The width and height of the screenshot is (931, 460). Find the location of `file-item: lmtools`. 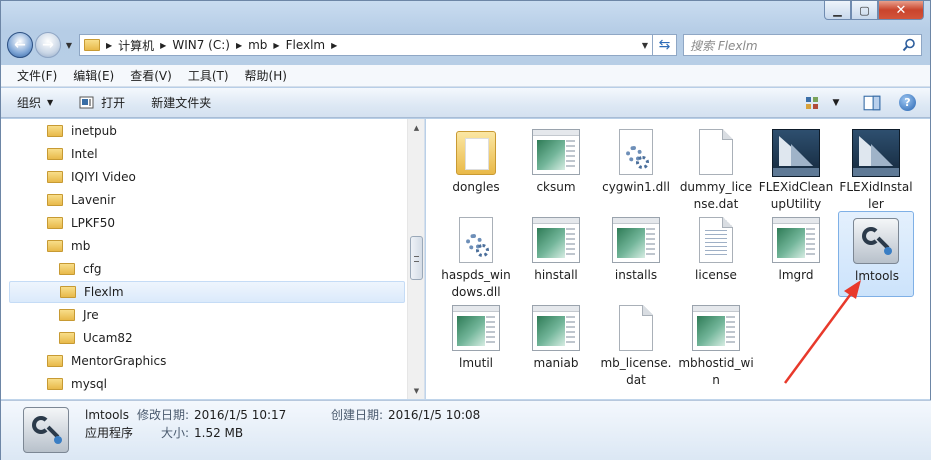

file-item: lmtools is located at coordinates (876, 254).